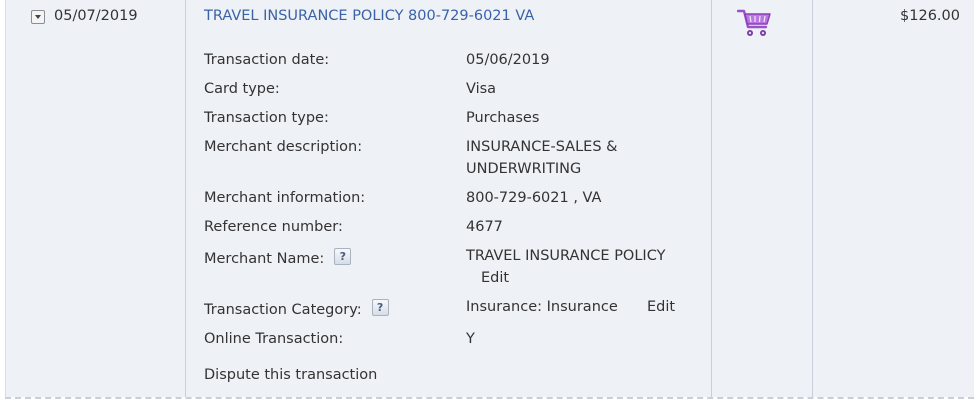  I want to click on merchant-name-label: Merchant Name:, so click(264, 259).